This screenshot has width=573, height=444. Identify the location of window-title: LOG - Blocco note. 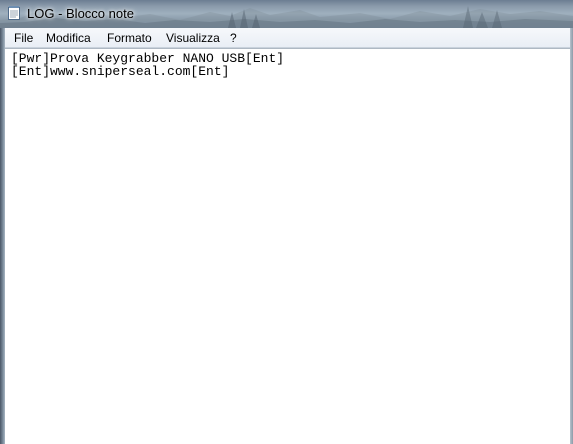
(80, 13).